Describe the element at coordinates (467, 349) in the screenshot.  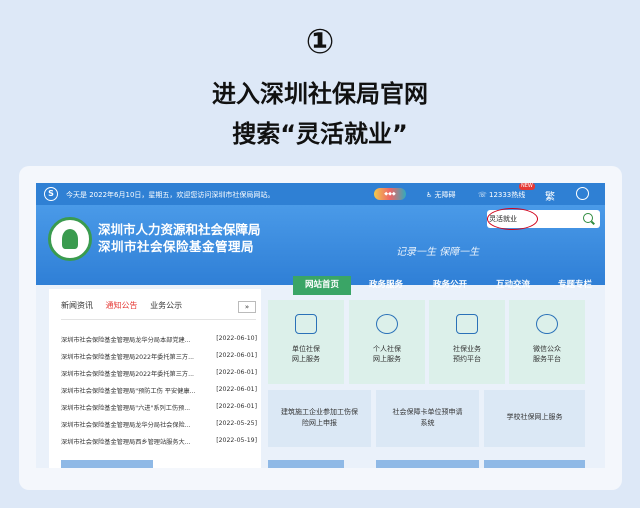
I see `service-label: 社保业务` at that location.